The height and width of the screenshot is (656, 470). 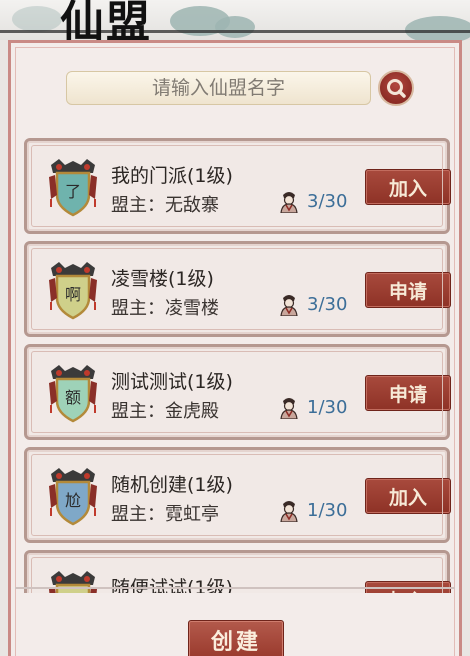 What do you see at coordinates (237, 186) in the screenshot?
I see `union-card: 了 我的门派(1级) 盟主：无敌寨 3/30 加入` at bounding box center [237, 186].